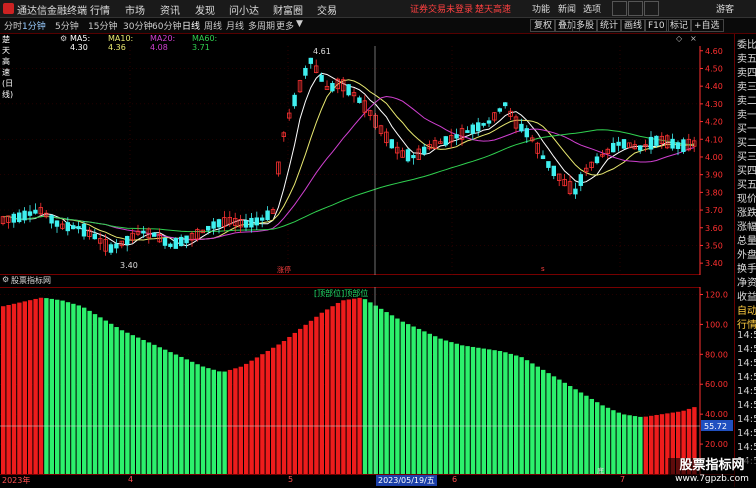 The image size is (756, 488). Describe the element at coordinates (725, 8) in the screenshot. I see `guest-label: 游客` at that location.